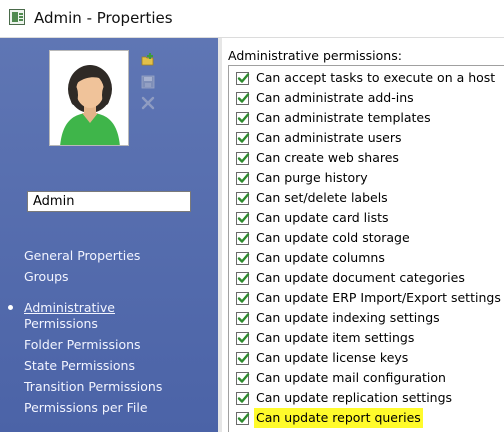  Describe the element at coordinates (69, 307) in the screenshot. I see `nav-item-label: Administrative` at that location.